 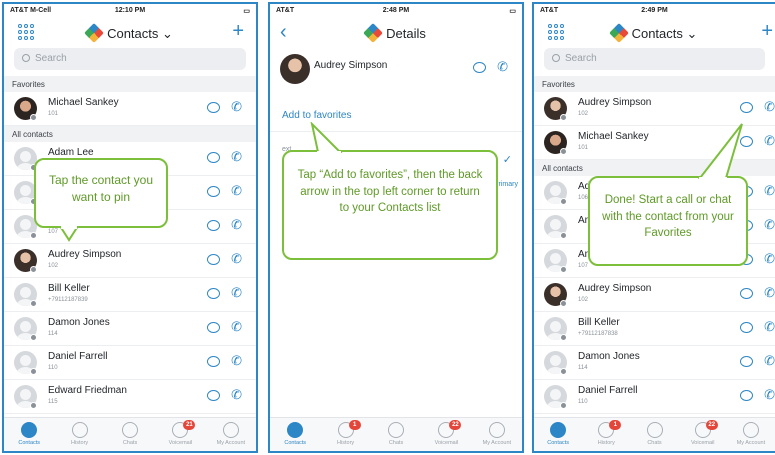 What do you see at coordinates (101, 193) in the screenshot?
I see `instruction-callout: Tap the contact you want to pin` at bounding box center [101, 193].